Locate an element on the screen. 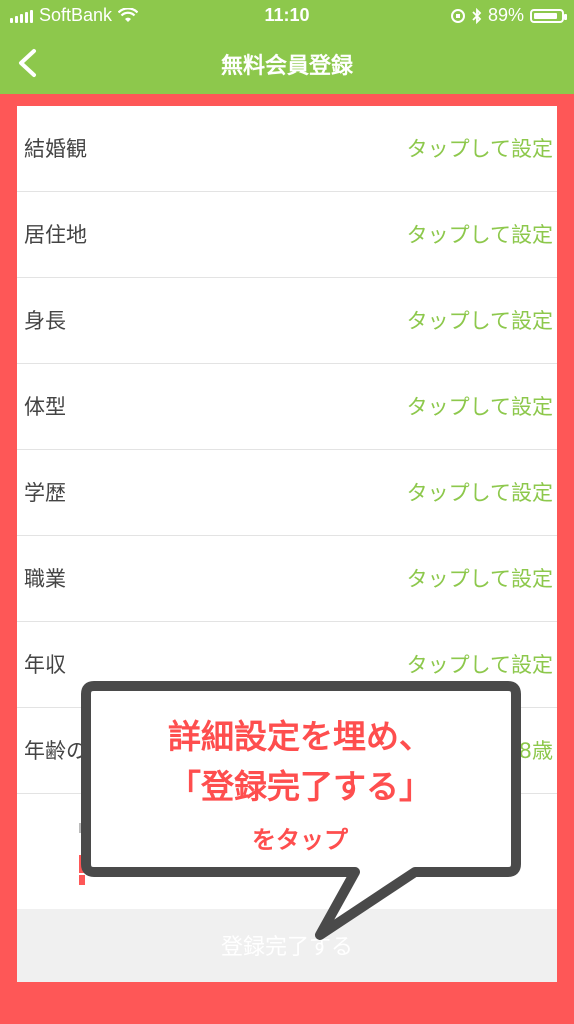  setting-row-education: 学歴 タップして設定 is located at coordinates (287, 493).